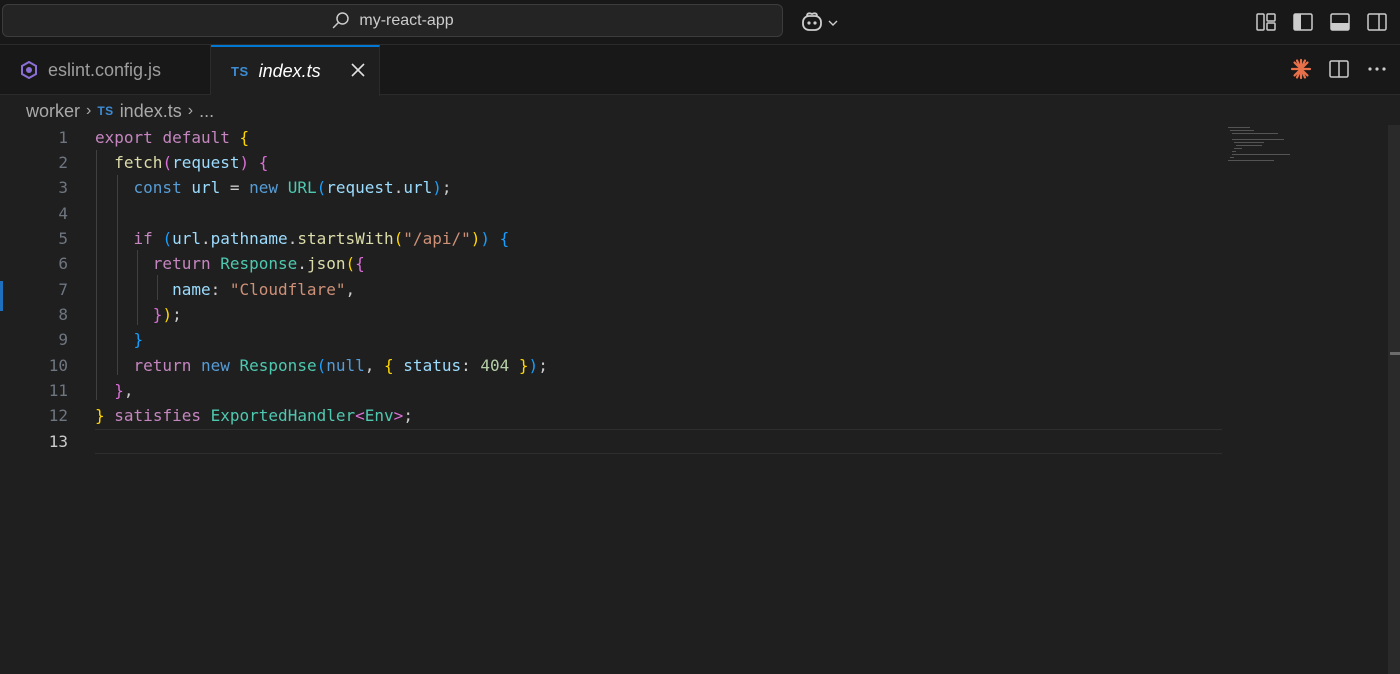 The width and height of the screenshot is (1400, 674). What do you see at coordinates (63, 213) in the screenshot?
I see `line-number: 4` at bounding box center [63, 213].